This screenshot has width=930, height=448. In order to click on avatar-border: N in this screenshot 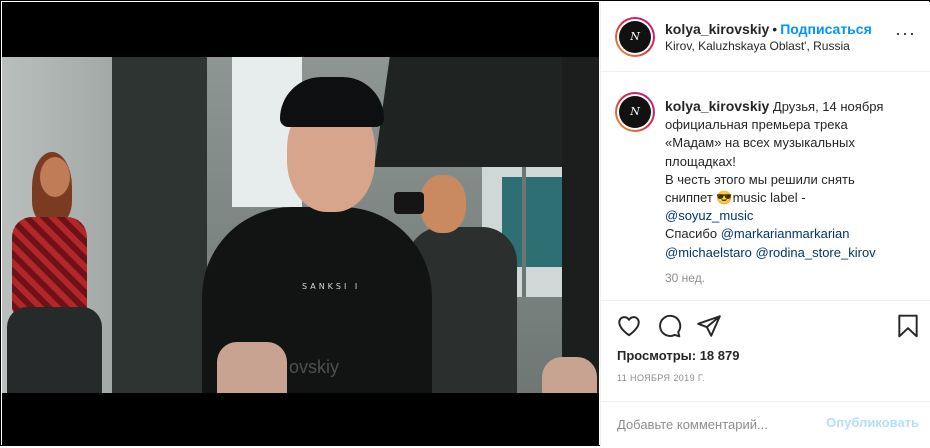, I will do `click(635, 37)`.